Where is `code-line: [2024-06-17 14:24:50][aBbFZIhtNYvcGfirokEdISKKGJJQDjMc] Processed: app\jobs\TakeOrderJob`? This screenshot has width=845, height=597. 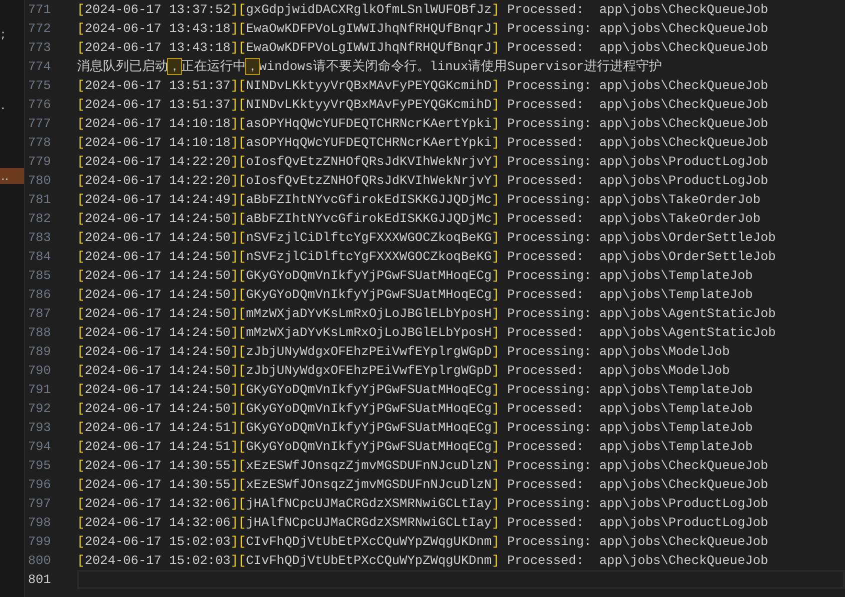
code-line: [2024-06-17 14:24:50][aBbFZIhtNYvcGfirokEdISKKGJJQDjMc] Processed: app\jobs\TakeOrderJob is located at coordinates (419, 218).